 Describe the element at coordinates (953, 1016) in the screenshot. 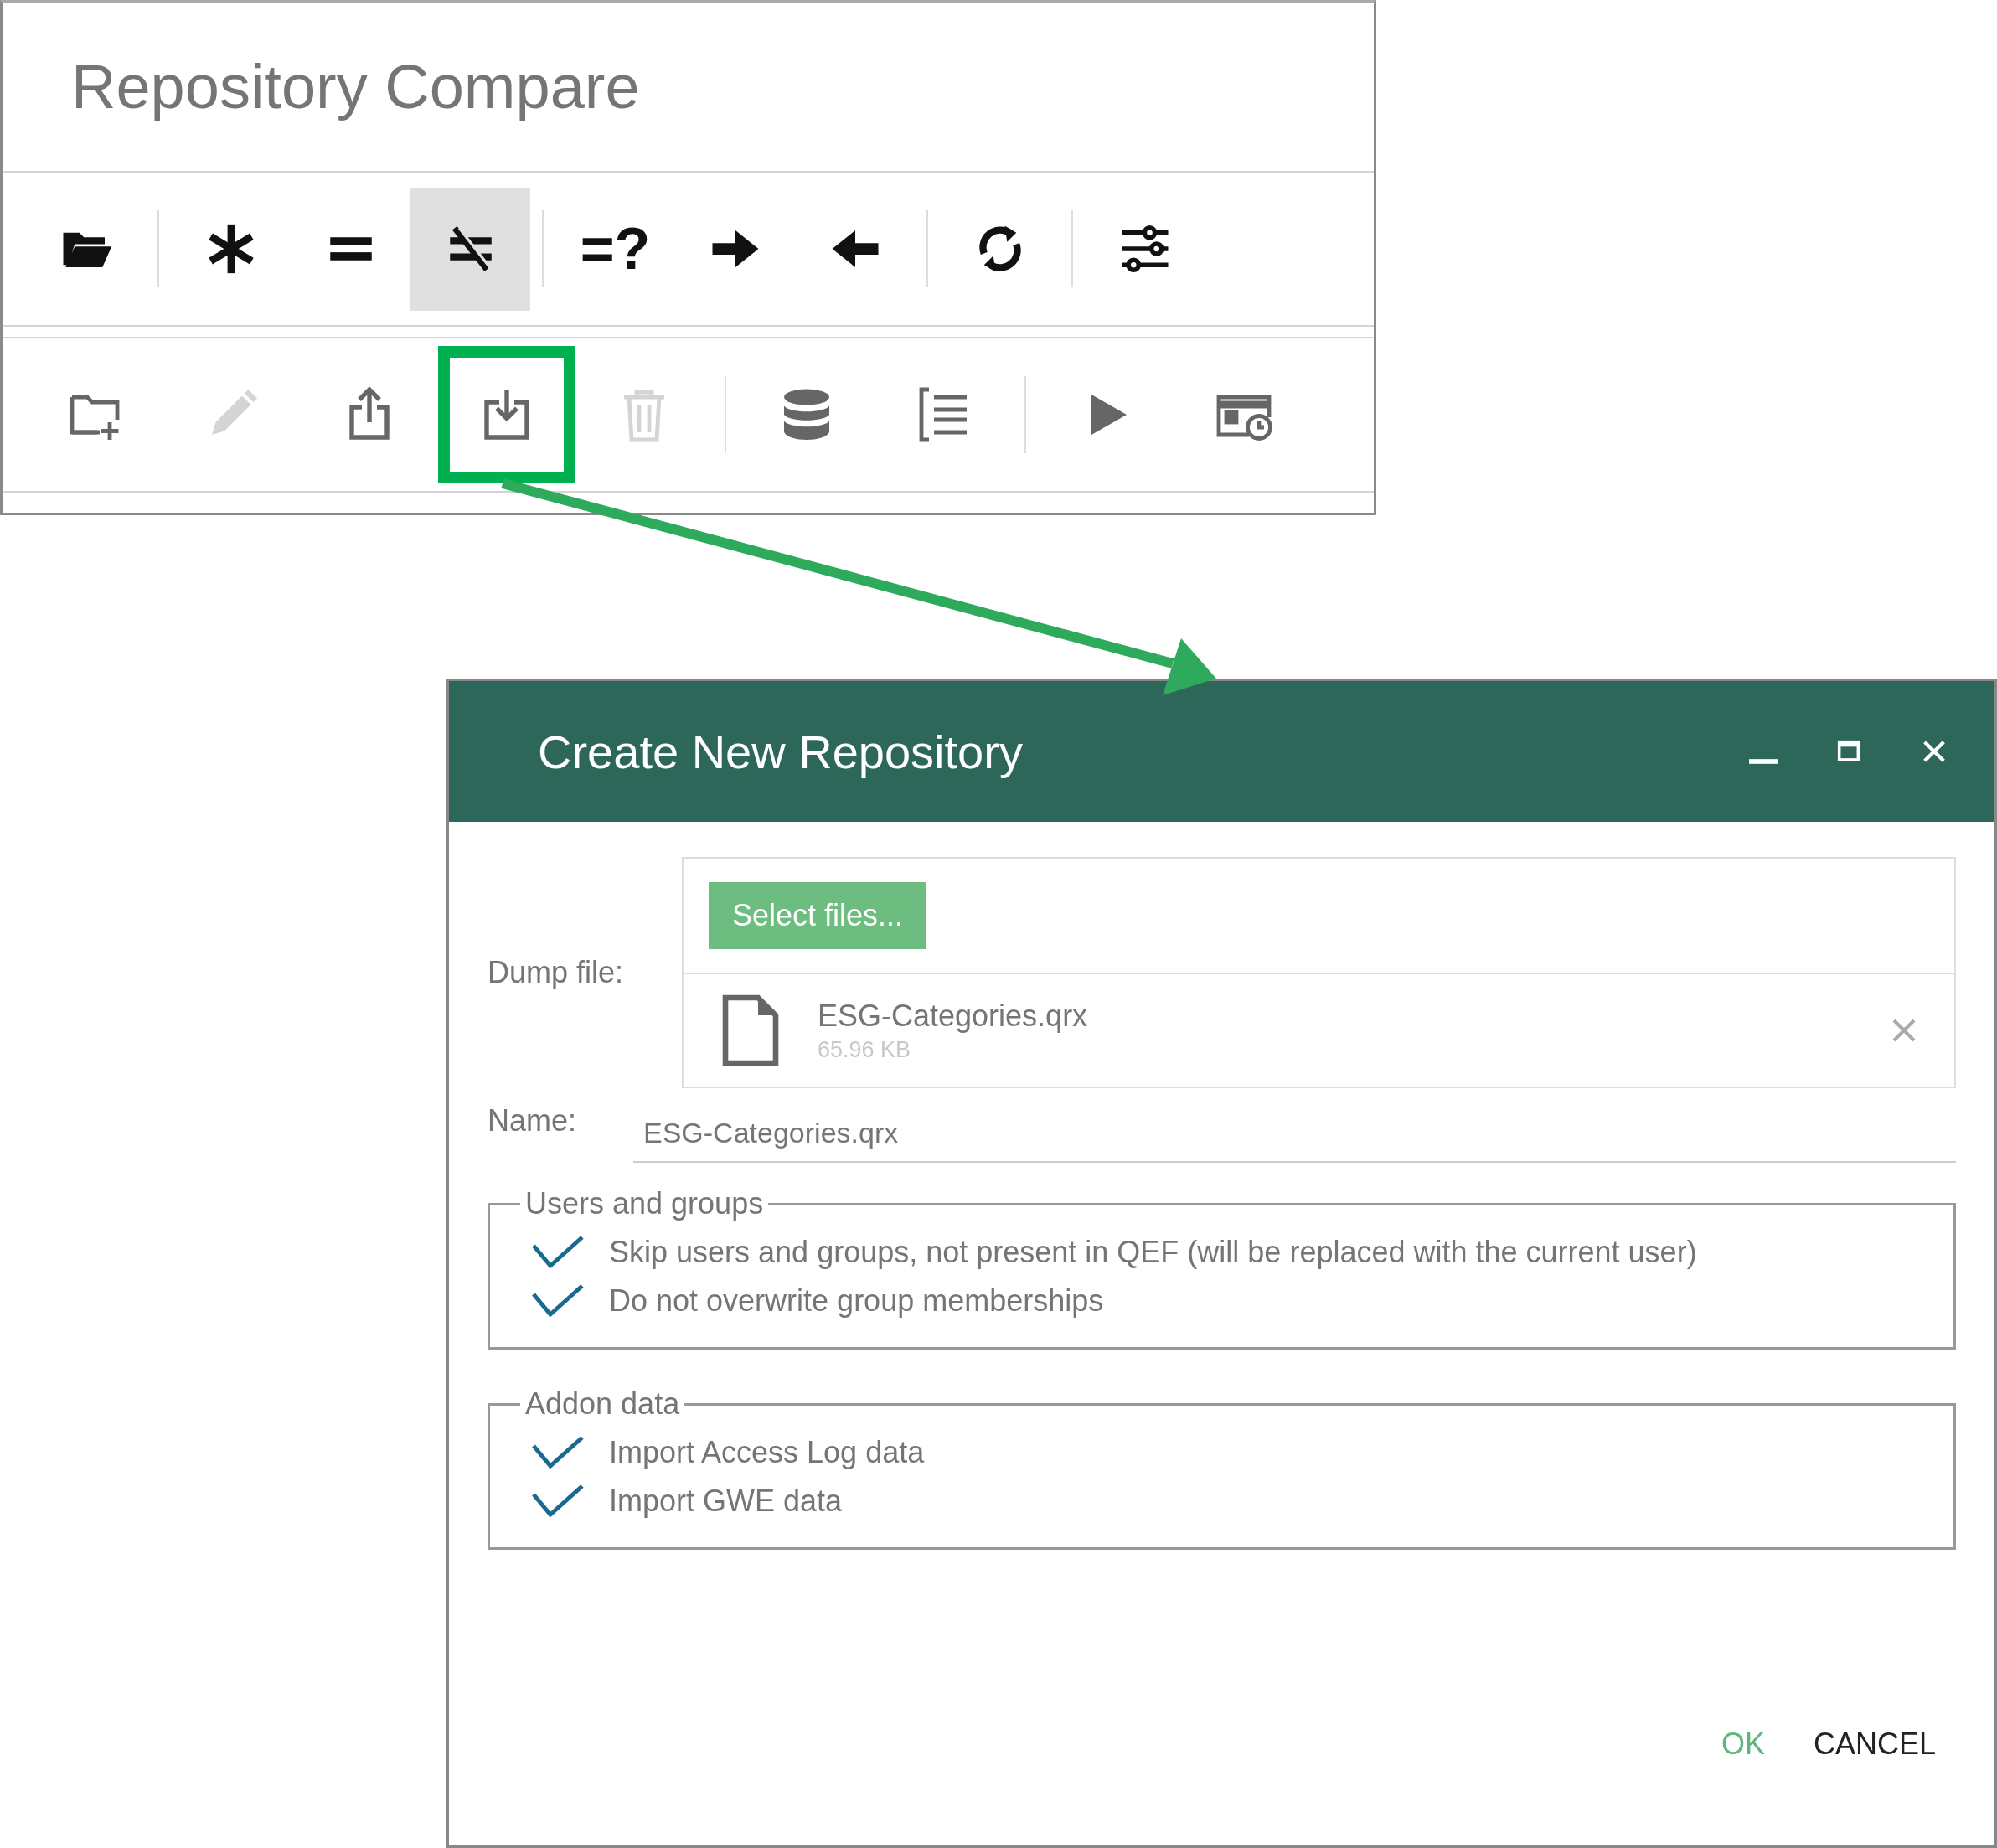

I see `file-name: ESG-Categories.qrx` at that location.